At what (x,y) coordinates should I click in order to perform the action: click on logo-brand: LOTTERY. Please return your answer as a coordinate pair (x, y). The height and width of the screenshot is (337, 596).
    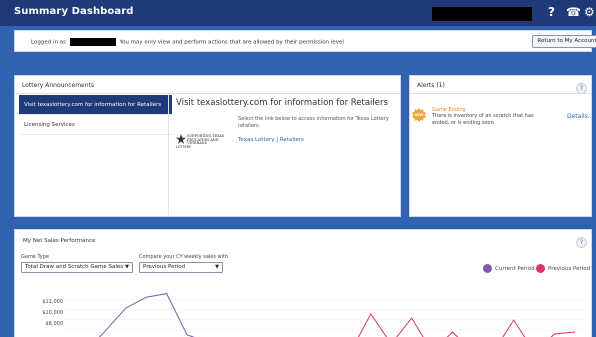
    Looking at the image, I should click on (183, 147).